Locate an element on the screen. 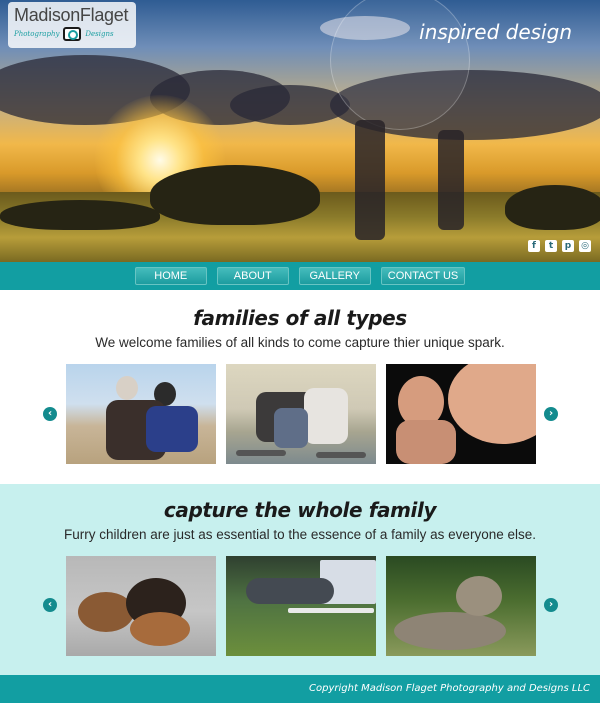  main-nav: HOME ABOUT GALLERY CONTACT US is located at coordinates (300, 276).